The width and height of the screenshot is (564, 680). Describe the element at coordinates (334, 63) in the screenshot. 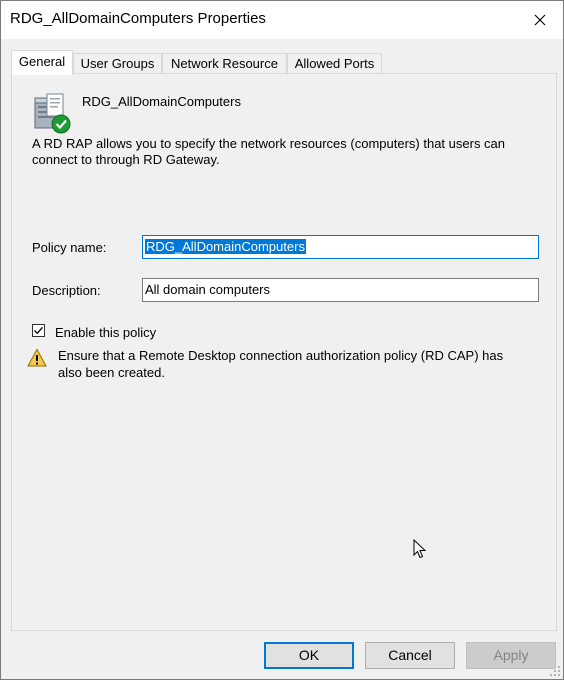

I see `tab-allowed-ports: Allowed Ports` at that location.